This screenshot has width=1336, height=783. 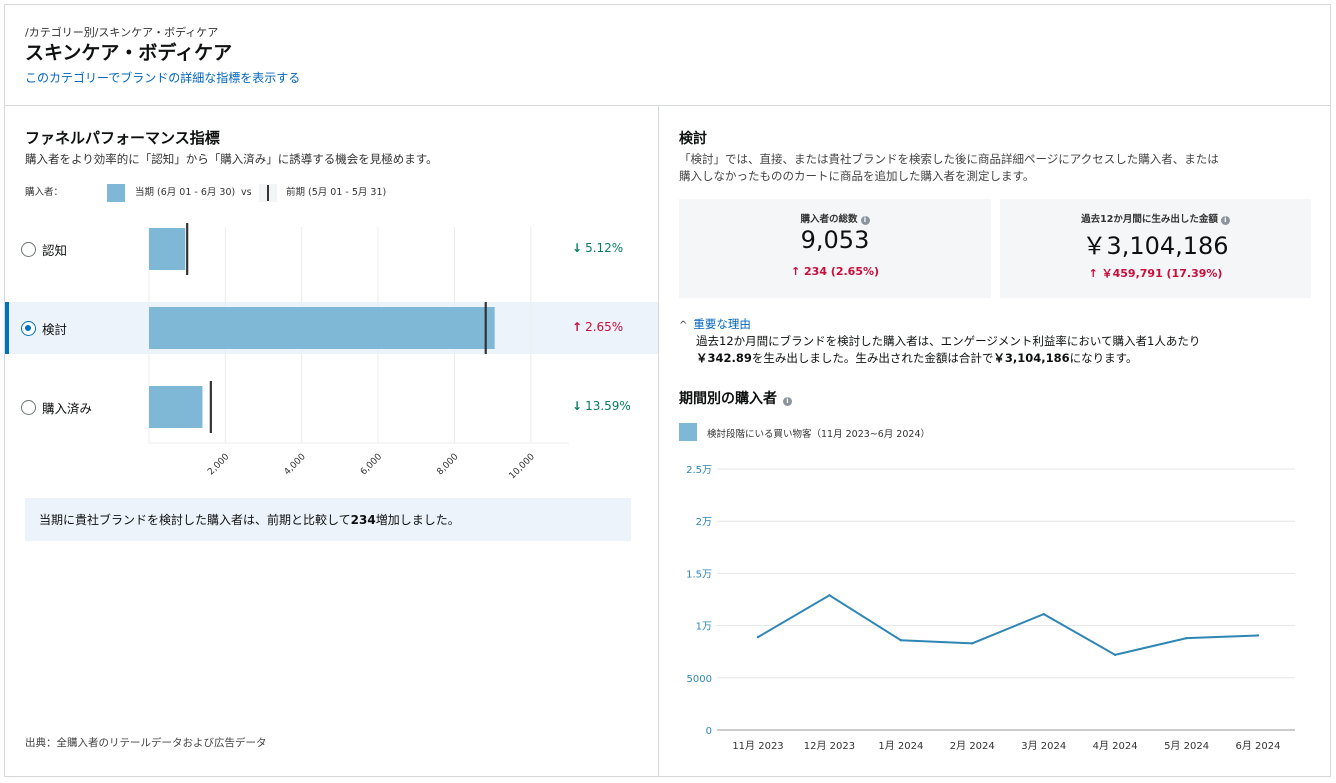 I want to click on y-tick-label: 1.5万, so click(x=699, y=574).